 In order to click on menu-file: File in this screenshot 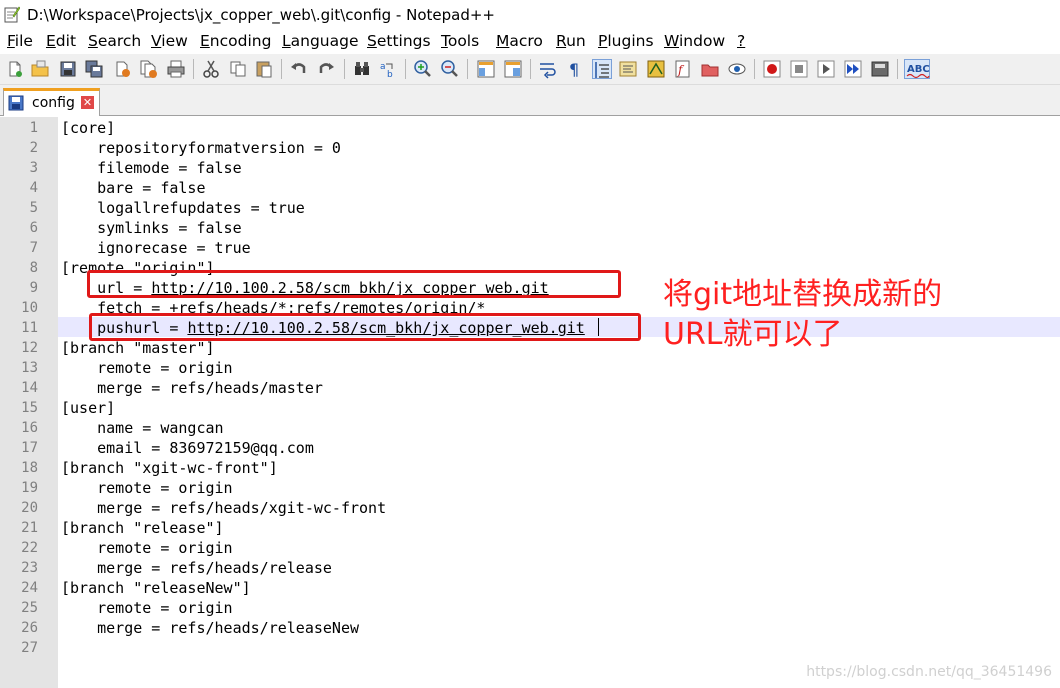, I will do `click(20, 41)`.